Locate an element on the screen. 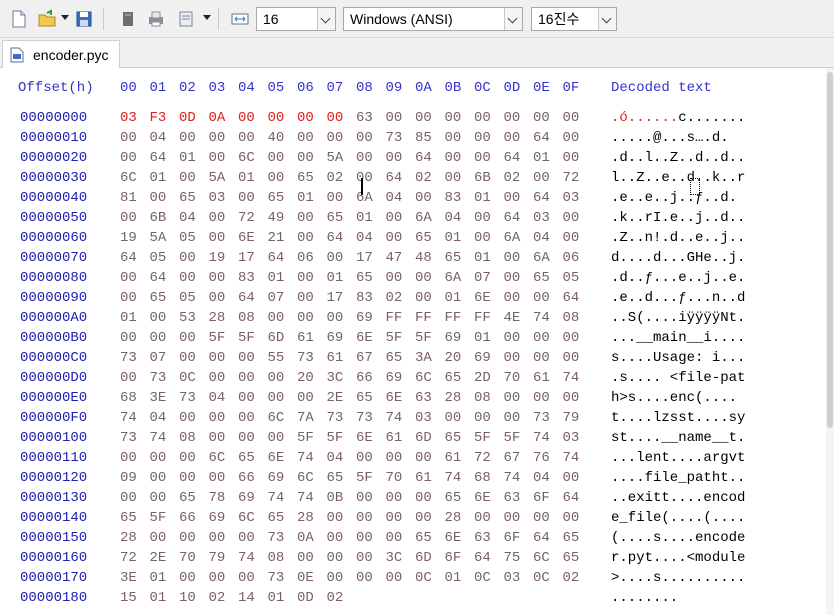 The width and height of the screenshot is (834, 615). decoded-text: ....file_patht.. is located at coordinates (678, 478).